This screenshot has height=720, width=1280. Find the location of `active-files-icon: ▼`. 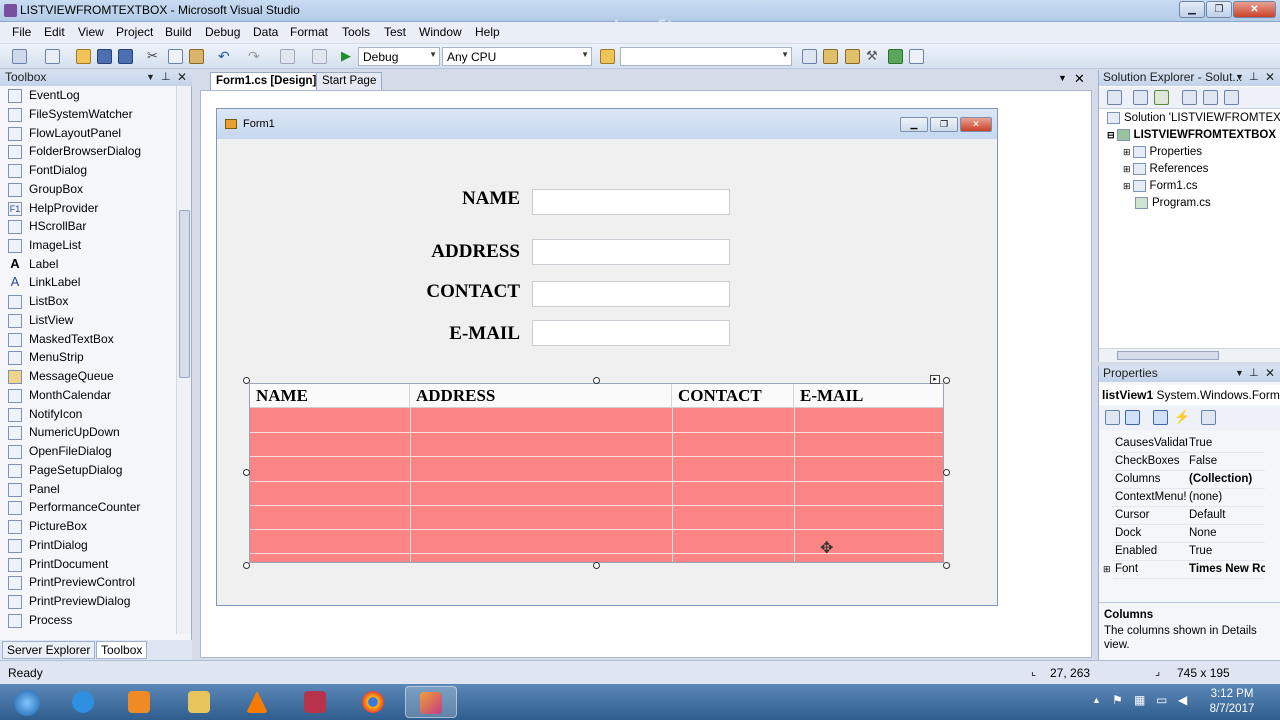

active-files-icon: ▼ is located at coordinates (1062, 78).